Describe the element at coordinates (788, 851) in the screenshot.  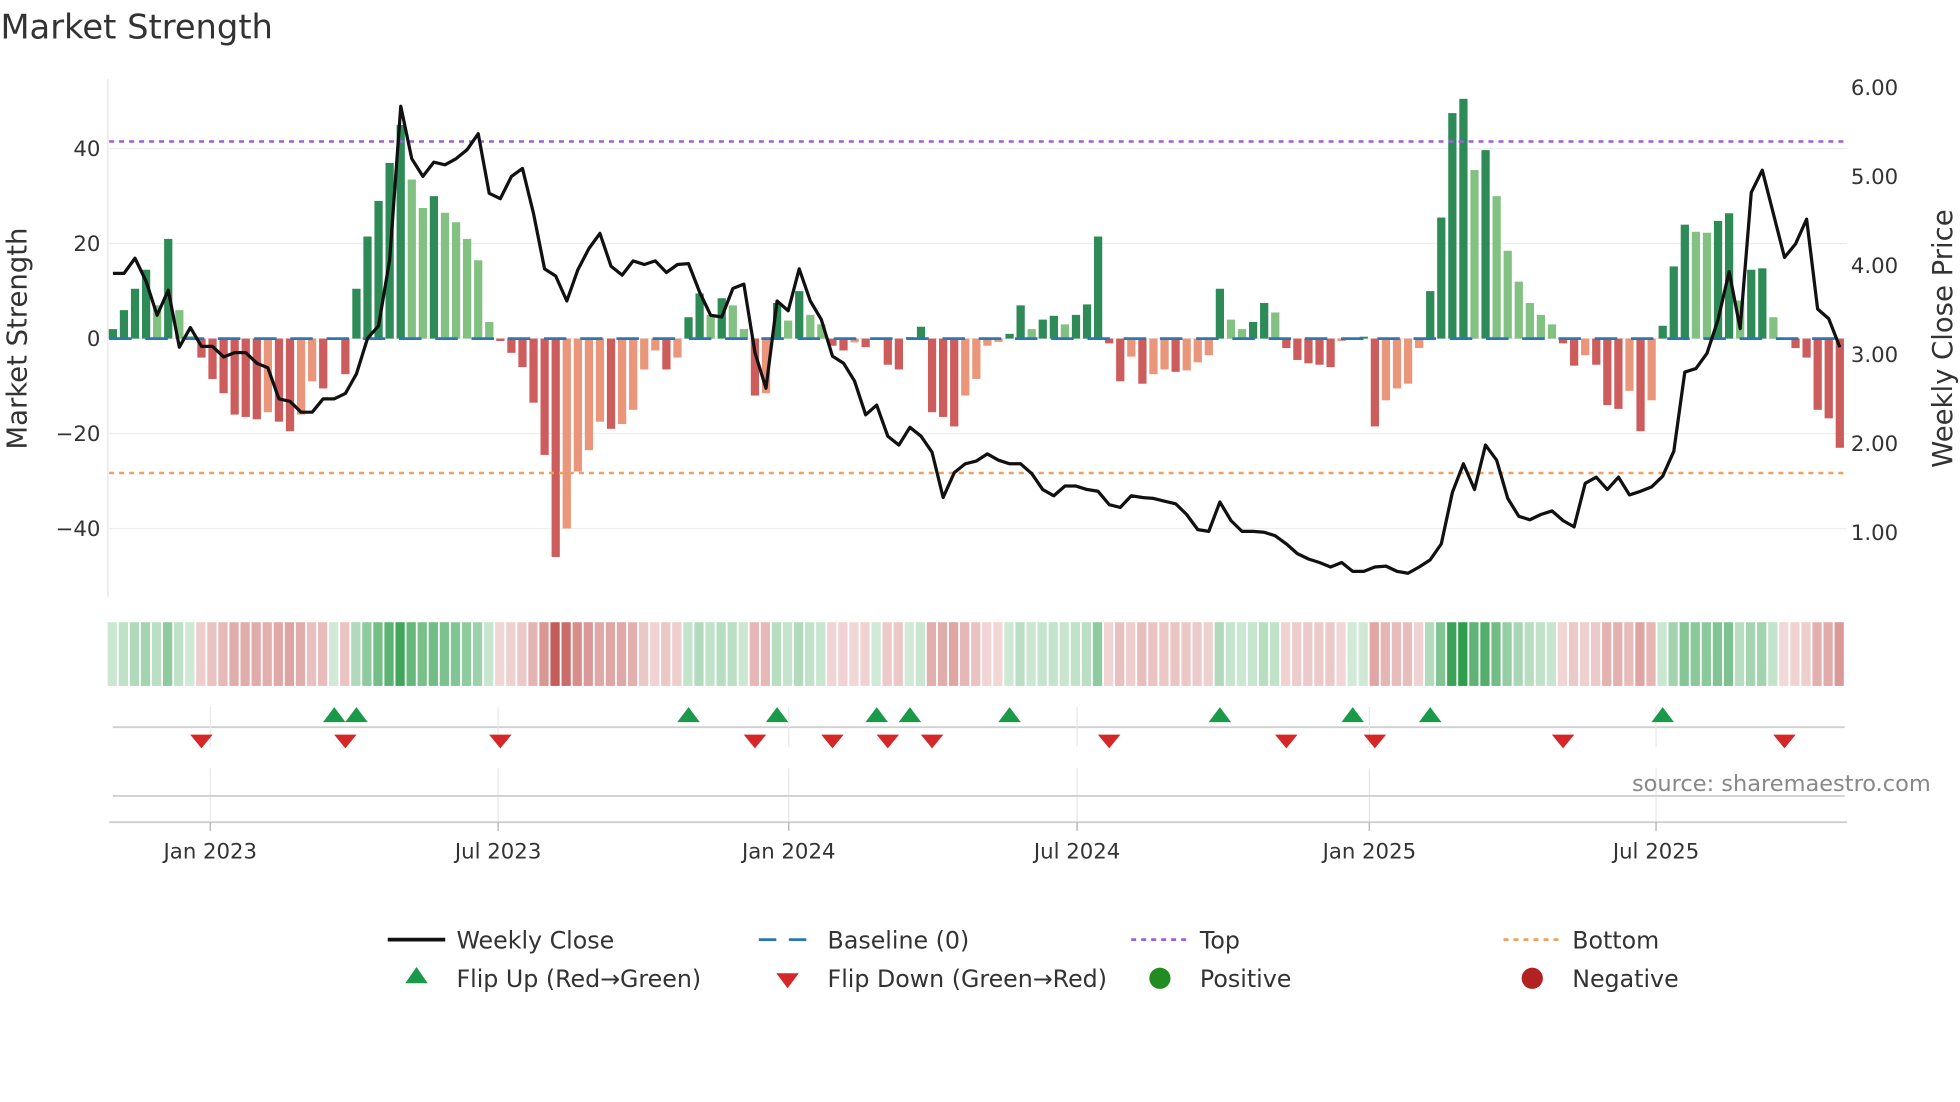
I see `x-tick-label: Jan 2024` at that location.